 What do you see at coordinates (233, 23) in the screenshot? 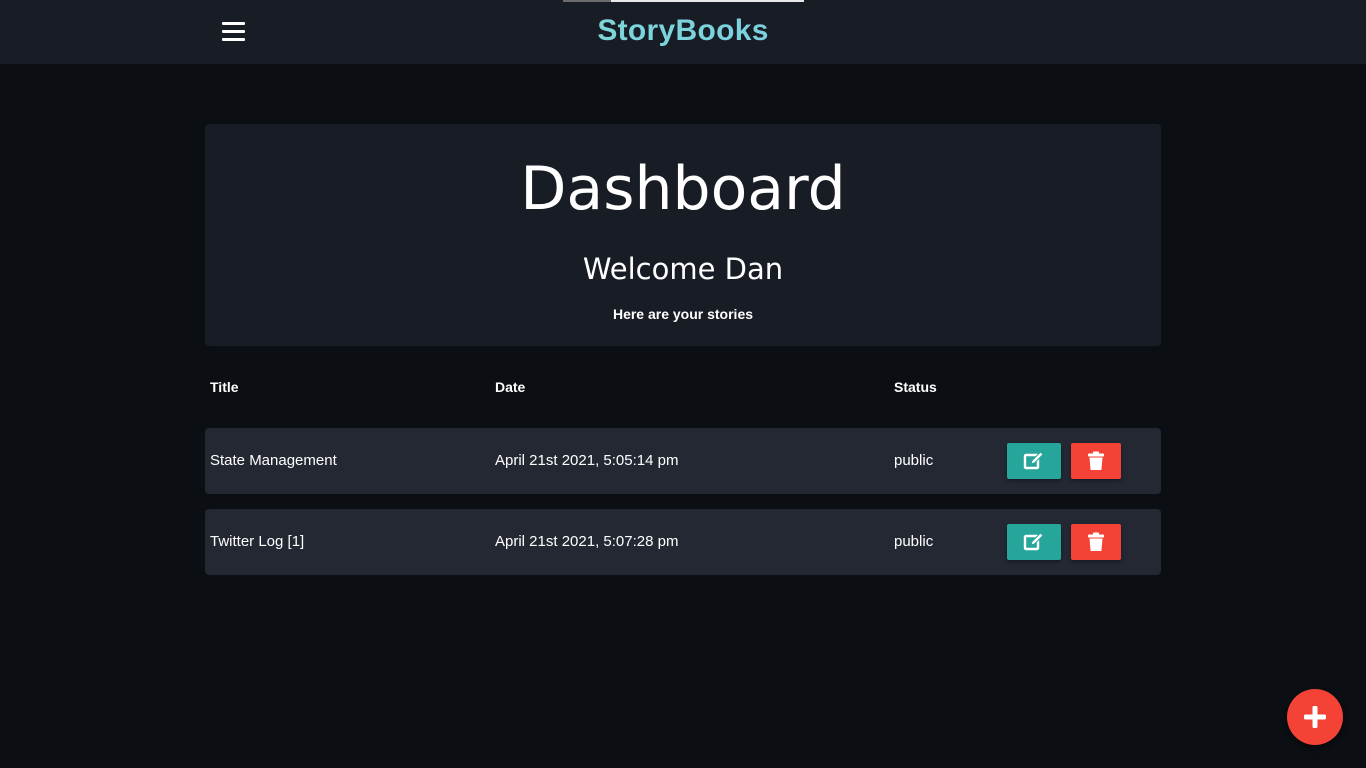
I see `hamburger-menu-icon` at bounding box center [233, 23].